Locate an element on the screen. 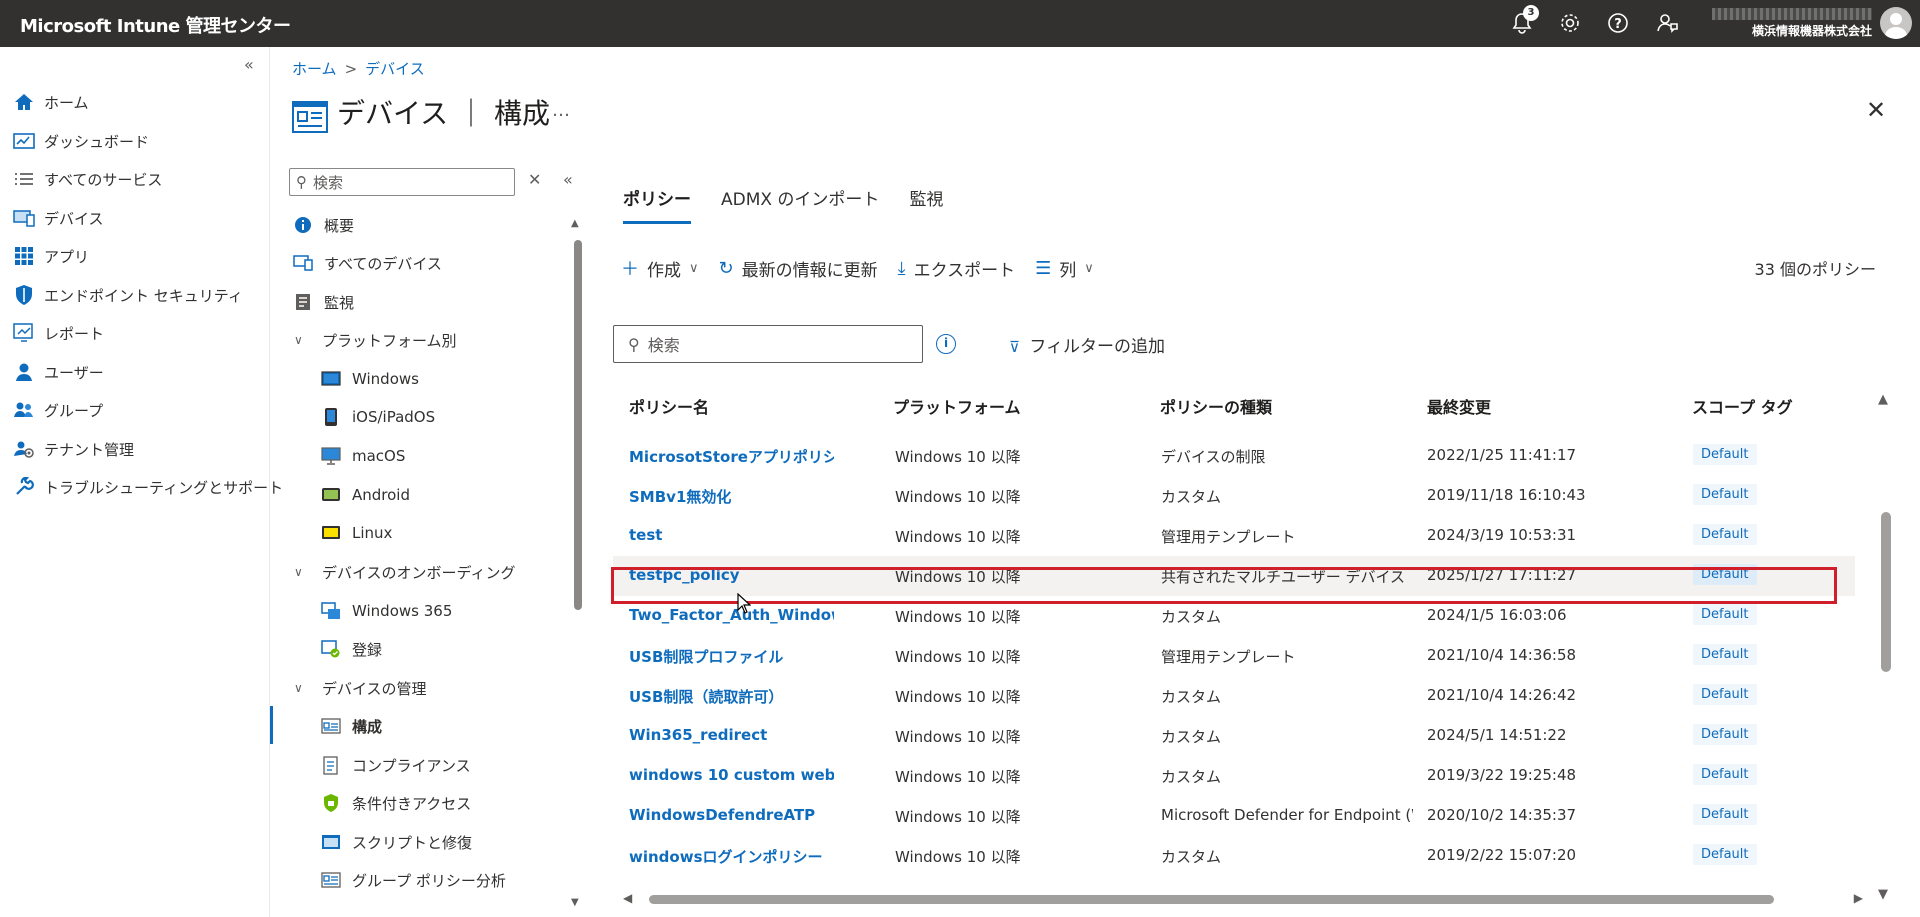 This screenshot has width=1920, height=917. column-header-policy-type: ポリシーの種類 is located at coordinates (1216, 406).